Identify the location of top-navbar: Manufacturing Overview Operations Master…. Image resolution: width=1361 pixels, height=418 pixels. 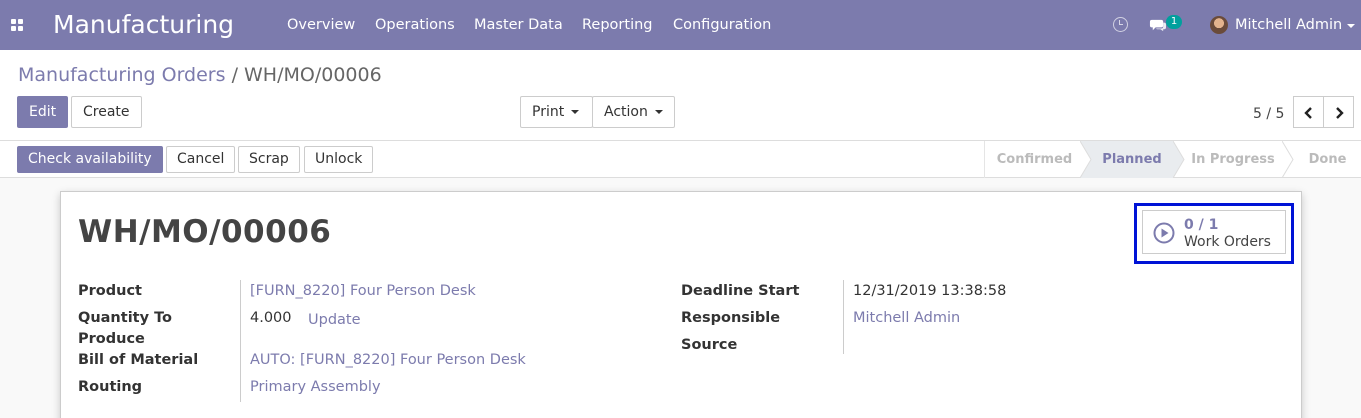
(680, 25).